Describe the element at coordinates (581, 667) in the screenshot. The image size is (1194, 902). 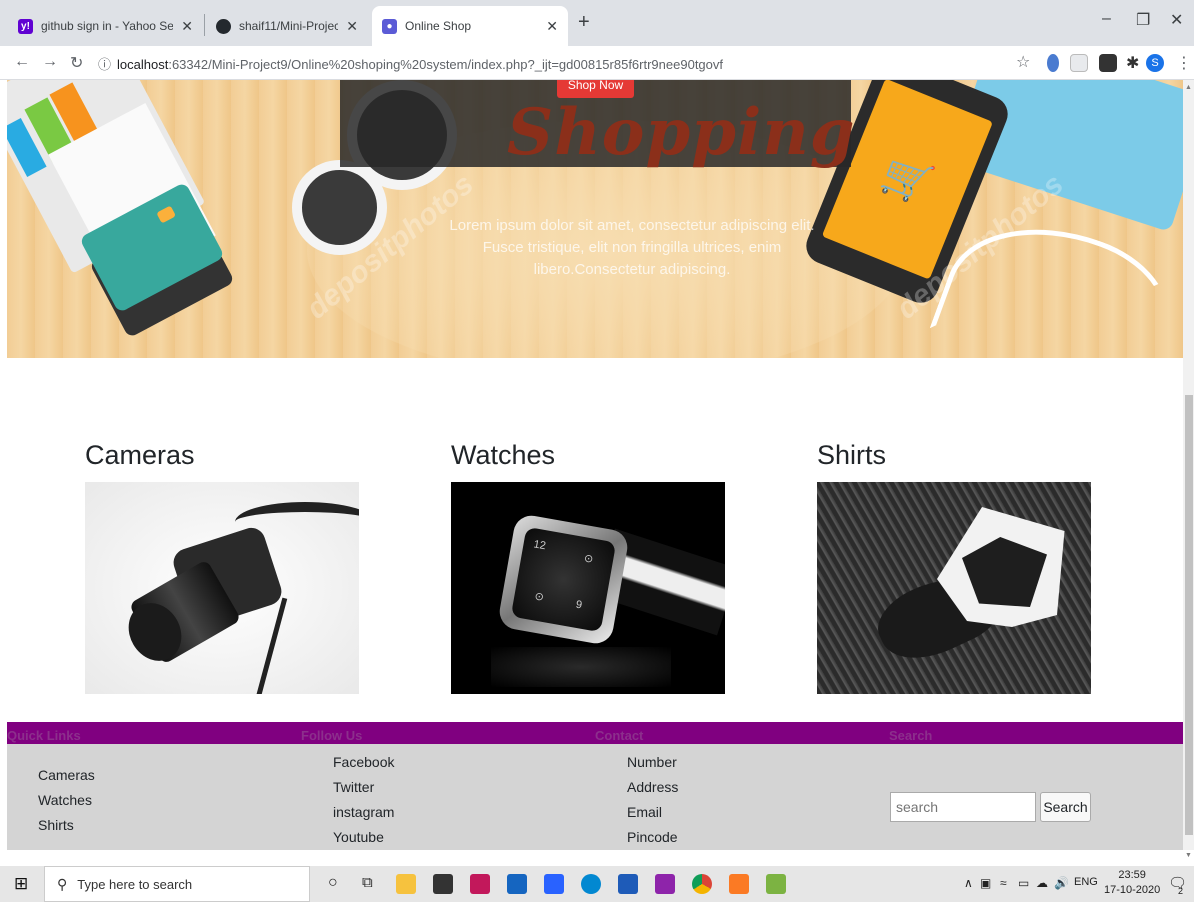
I see `watch-reflection` at that location.